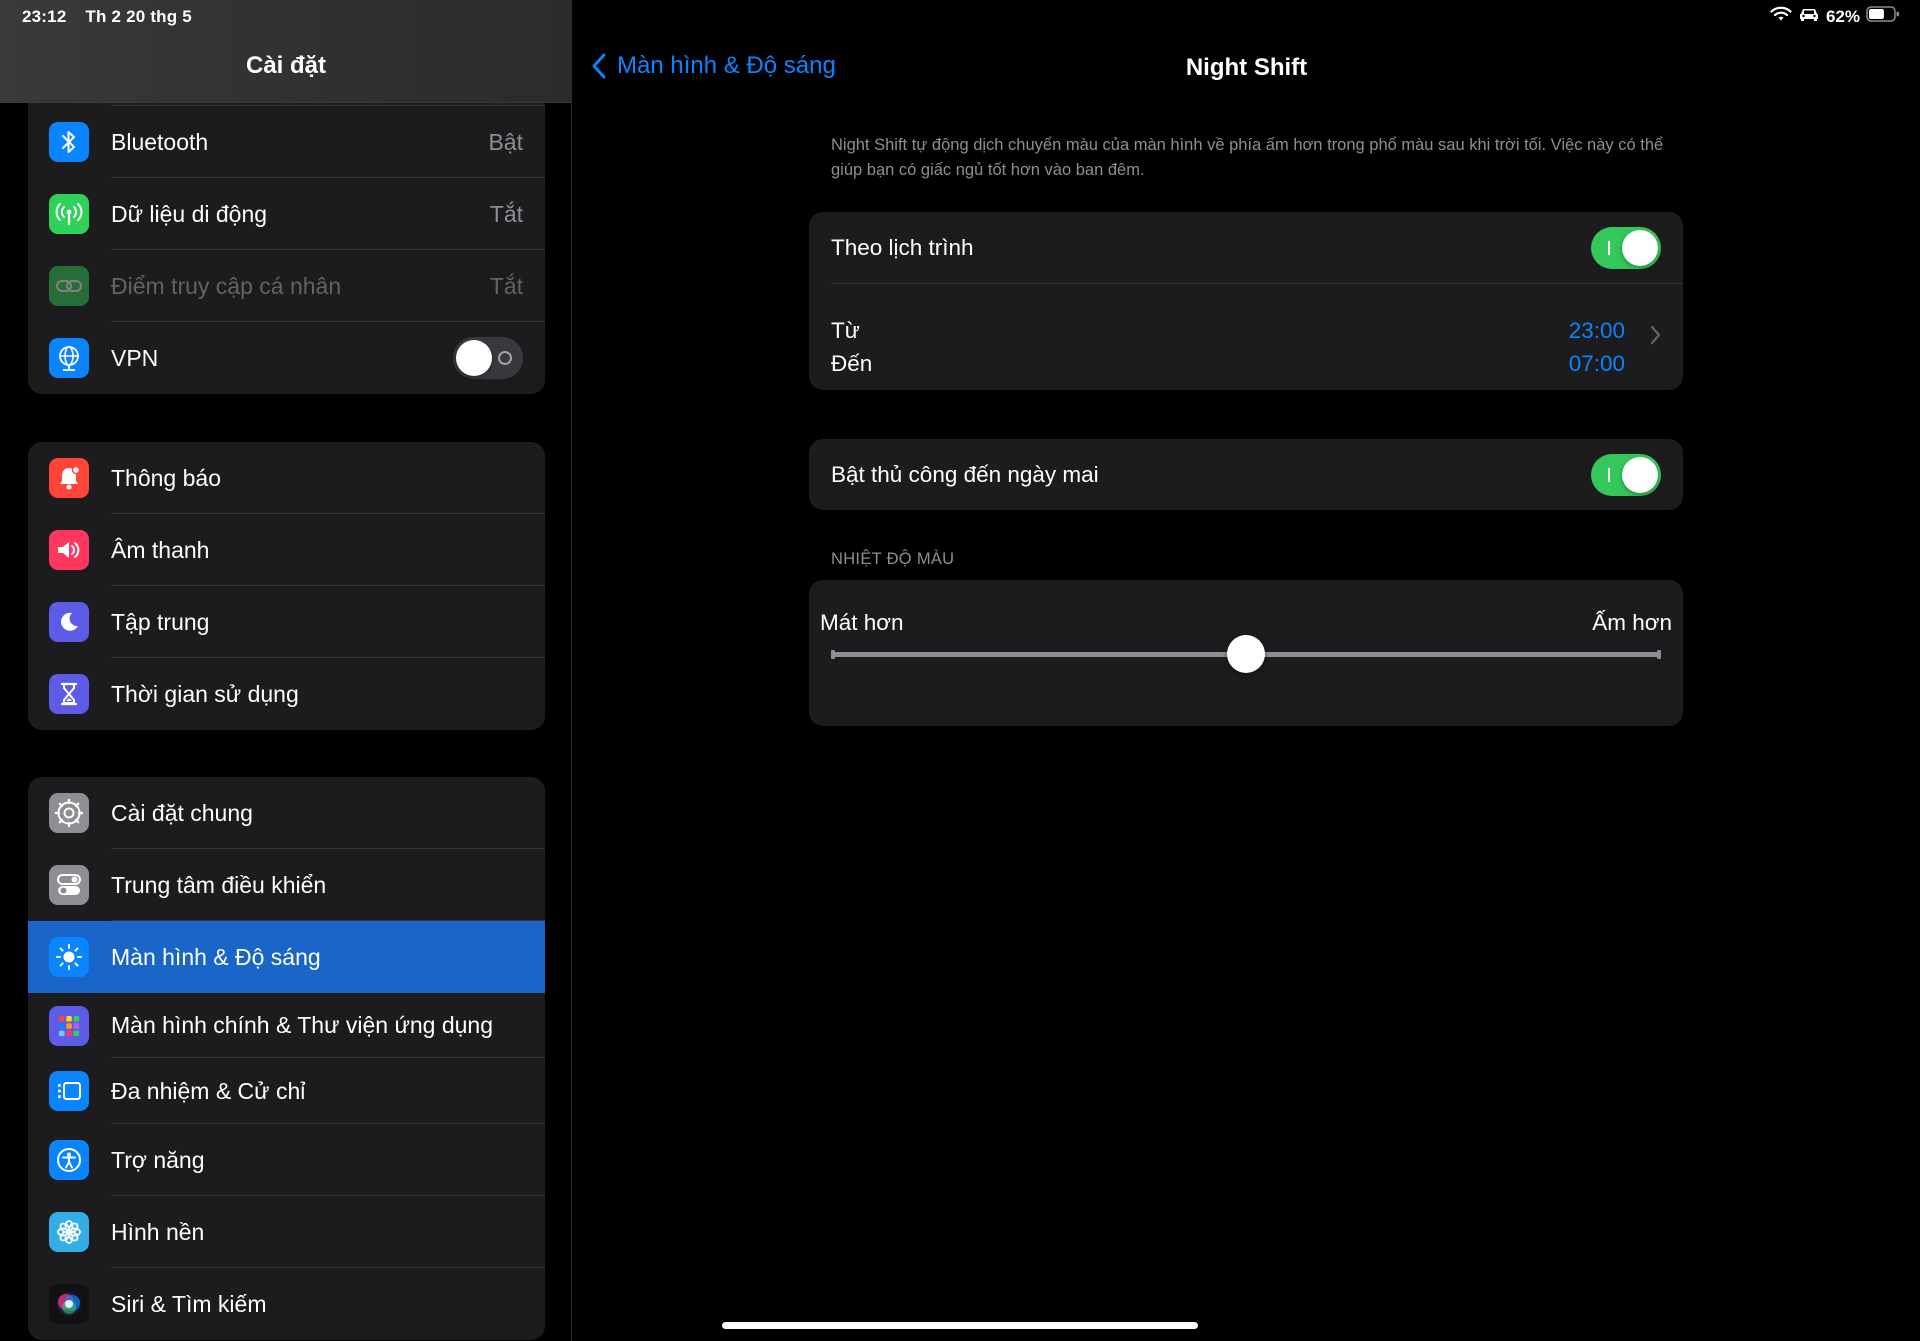 The image size is (1920, 1341). I want to click on home-indicator, so click(960, 1325).